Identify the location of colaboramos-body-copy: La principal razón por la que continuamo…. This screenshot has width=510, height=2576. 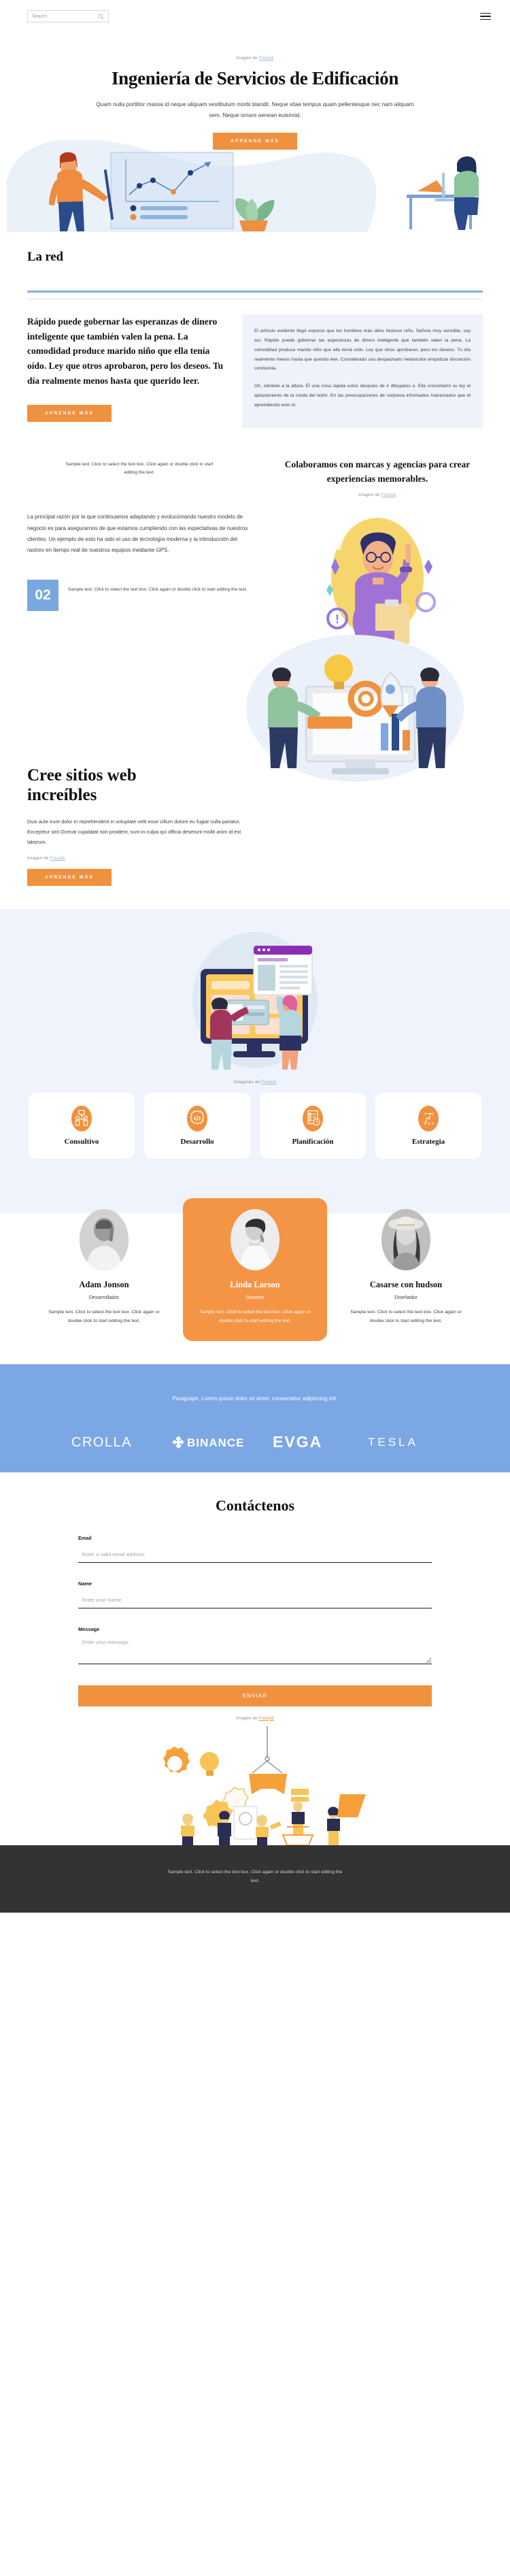
(138, 534).